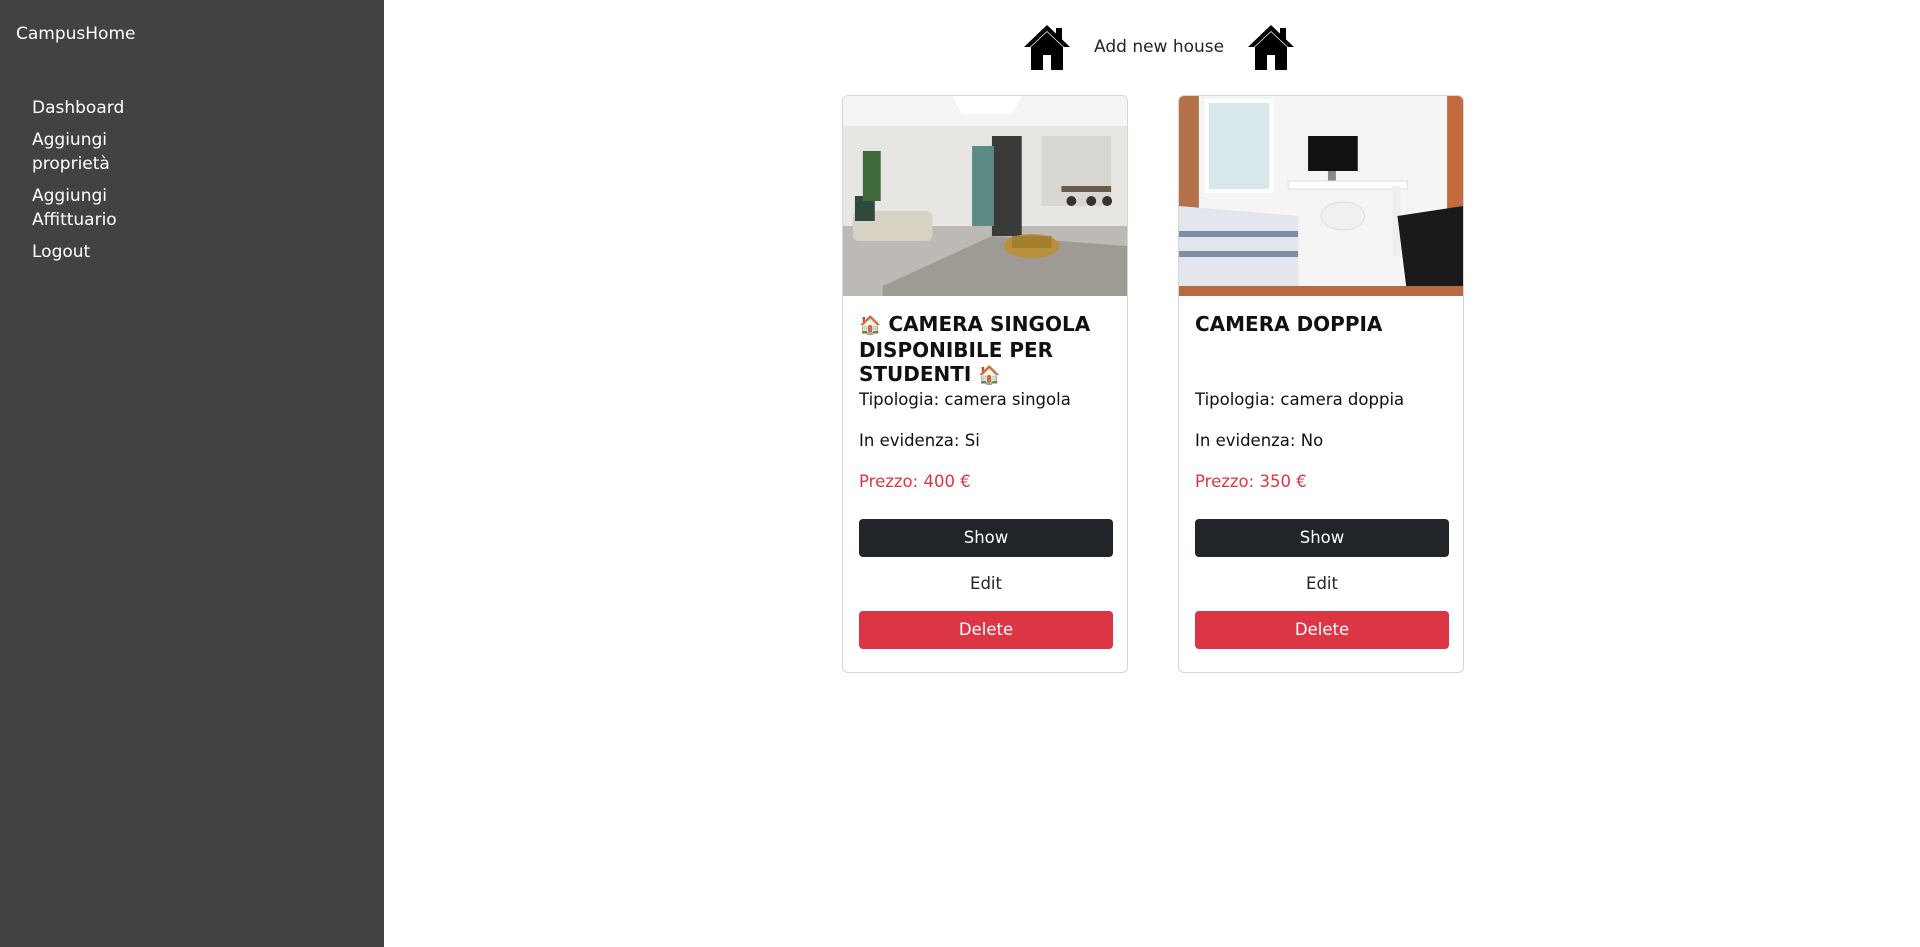 Image resolution: width=1920 pixels, height=947 pixels. What do you see at coordinates (75, 34) in the screenshot?
I see `brand-logo: CampusHome` at bounding box center [75, 34].